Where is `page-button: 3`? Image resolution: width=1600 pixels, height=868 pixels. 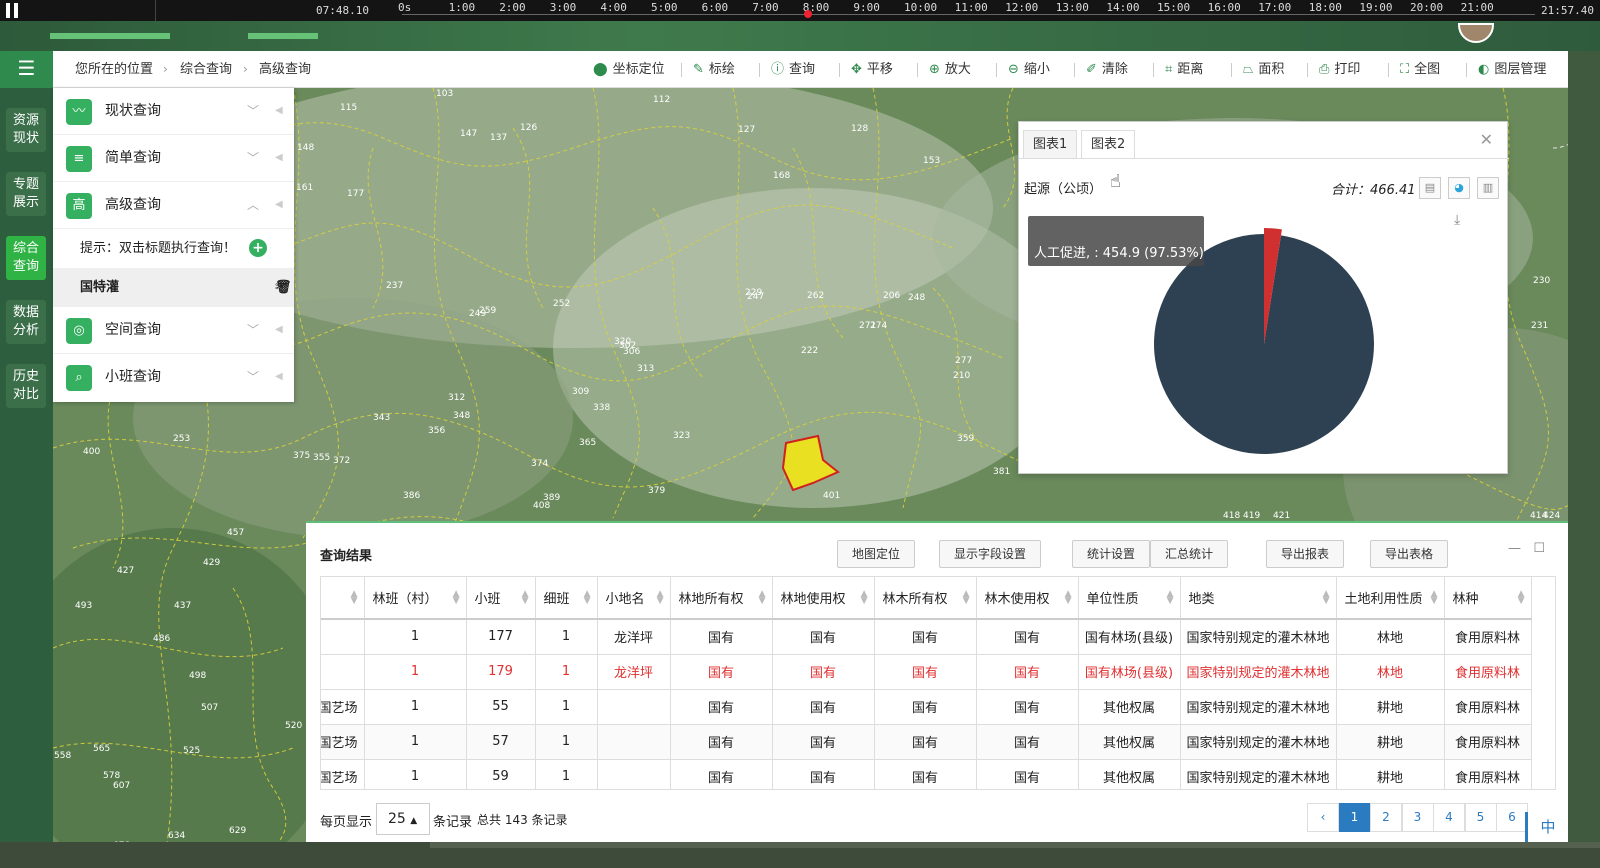 page-button: 3 is located at coordinates (1417, 817).